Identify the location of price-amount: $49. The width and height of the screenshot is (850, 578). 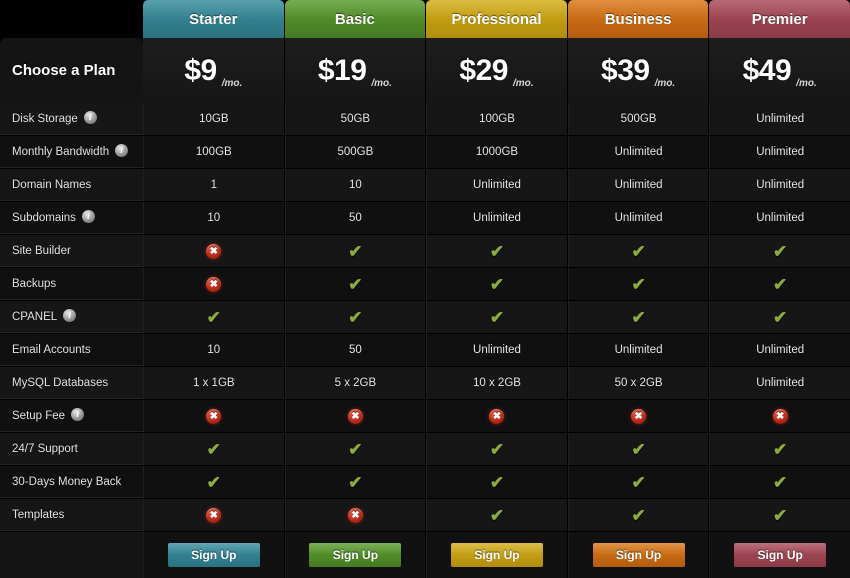
(767, 70).